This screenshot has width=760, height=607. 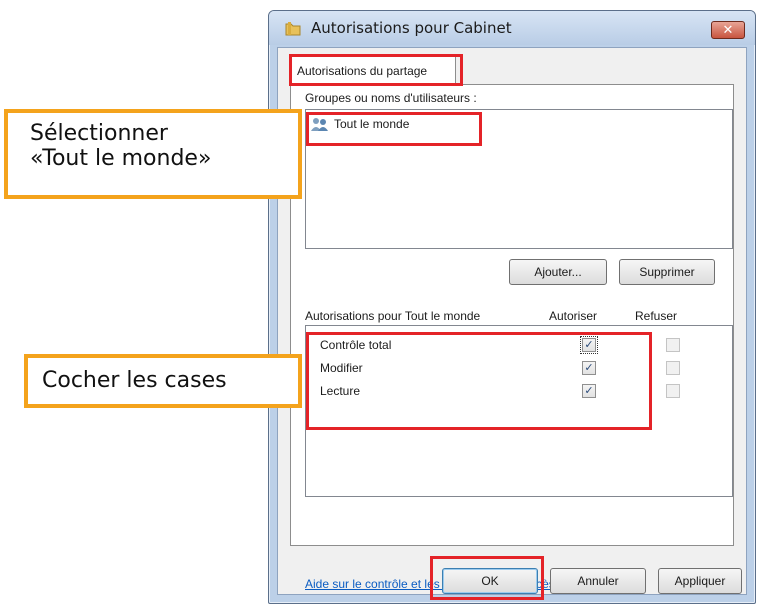 I want to click on deny-checkbox-full-control, so click(x=673, y=345).